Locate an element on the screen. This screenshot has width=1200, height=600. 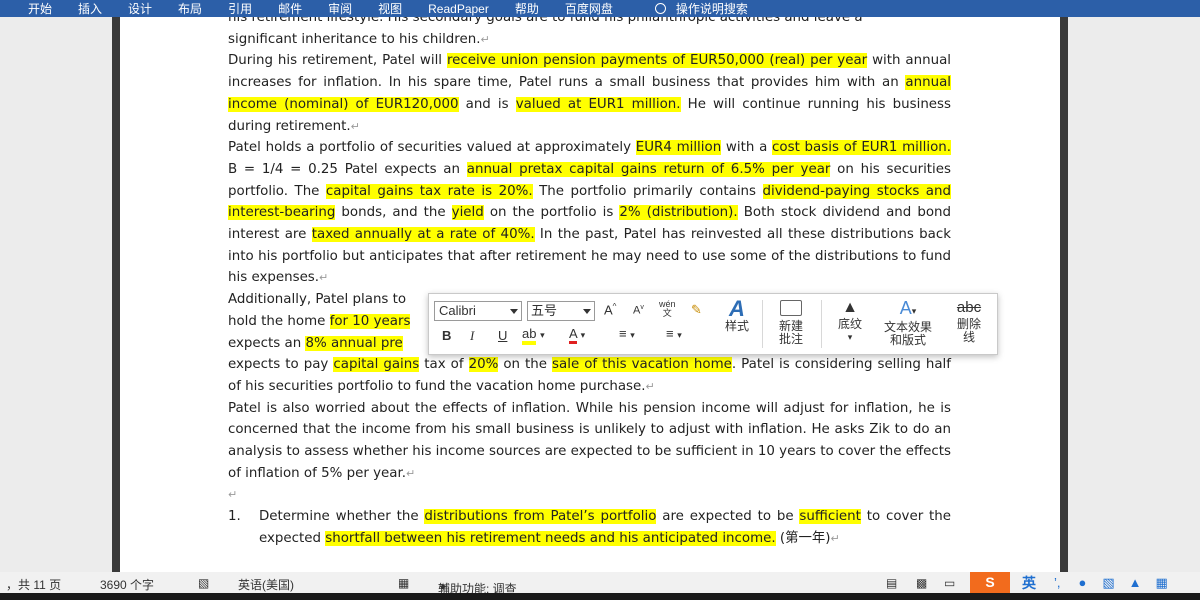
proofing-icon: ▧ is located at coordinates (203, 583).